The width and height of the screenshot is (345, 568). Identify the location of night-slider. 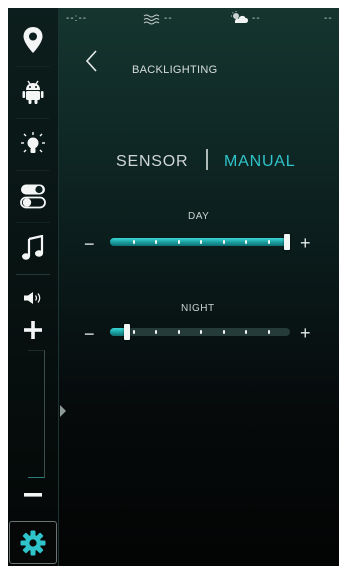
(200, 332).